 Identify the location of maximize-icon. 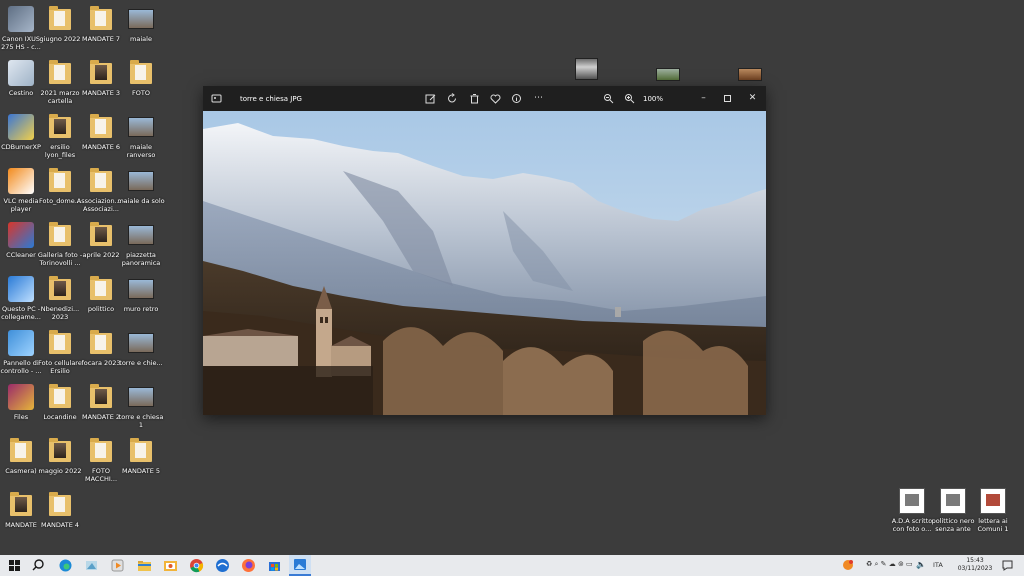
(727, 98).